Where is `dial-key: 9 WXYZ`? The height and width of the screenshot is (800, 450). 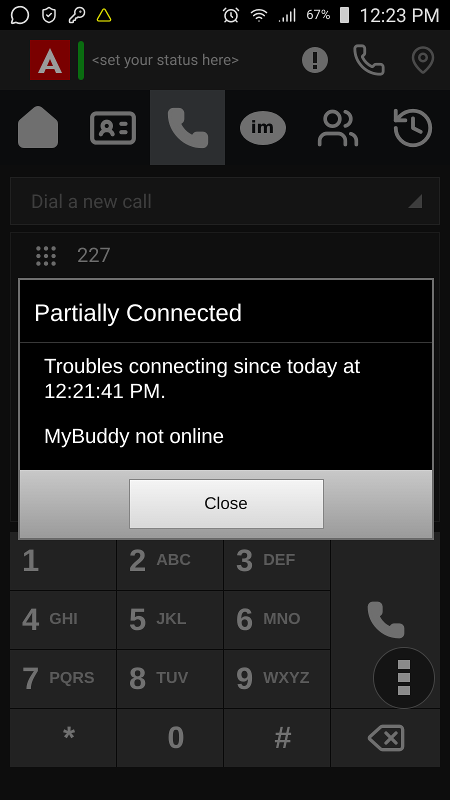 dial-key: 9 WXYZ is located at coordinates (277, 679).